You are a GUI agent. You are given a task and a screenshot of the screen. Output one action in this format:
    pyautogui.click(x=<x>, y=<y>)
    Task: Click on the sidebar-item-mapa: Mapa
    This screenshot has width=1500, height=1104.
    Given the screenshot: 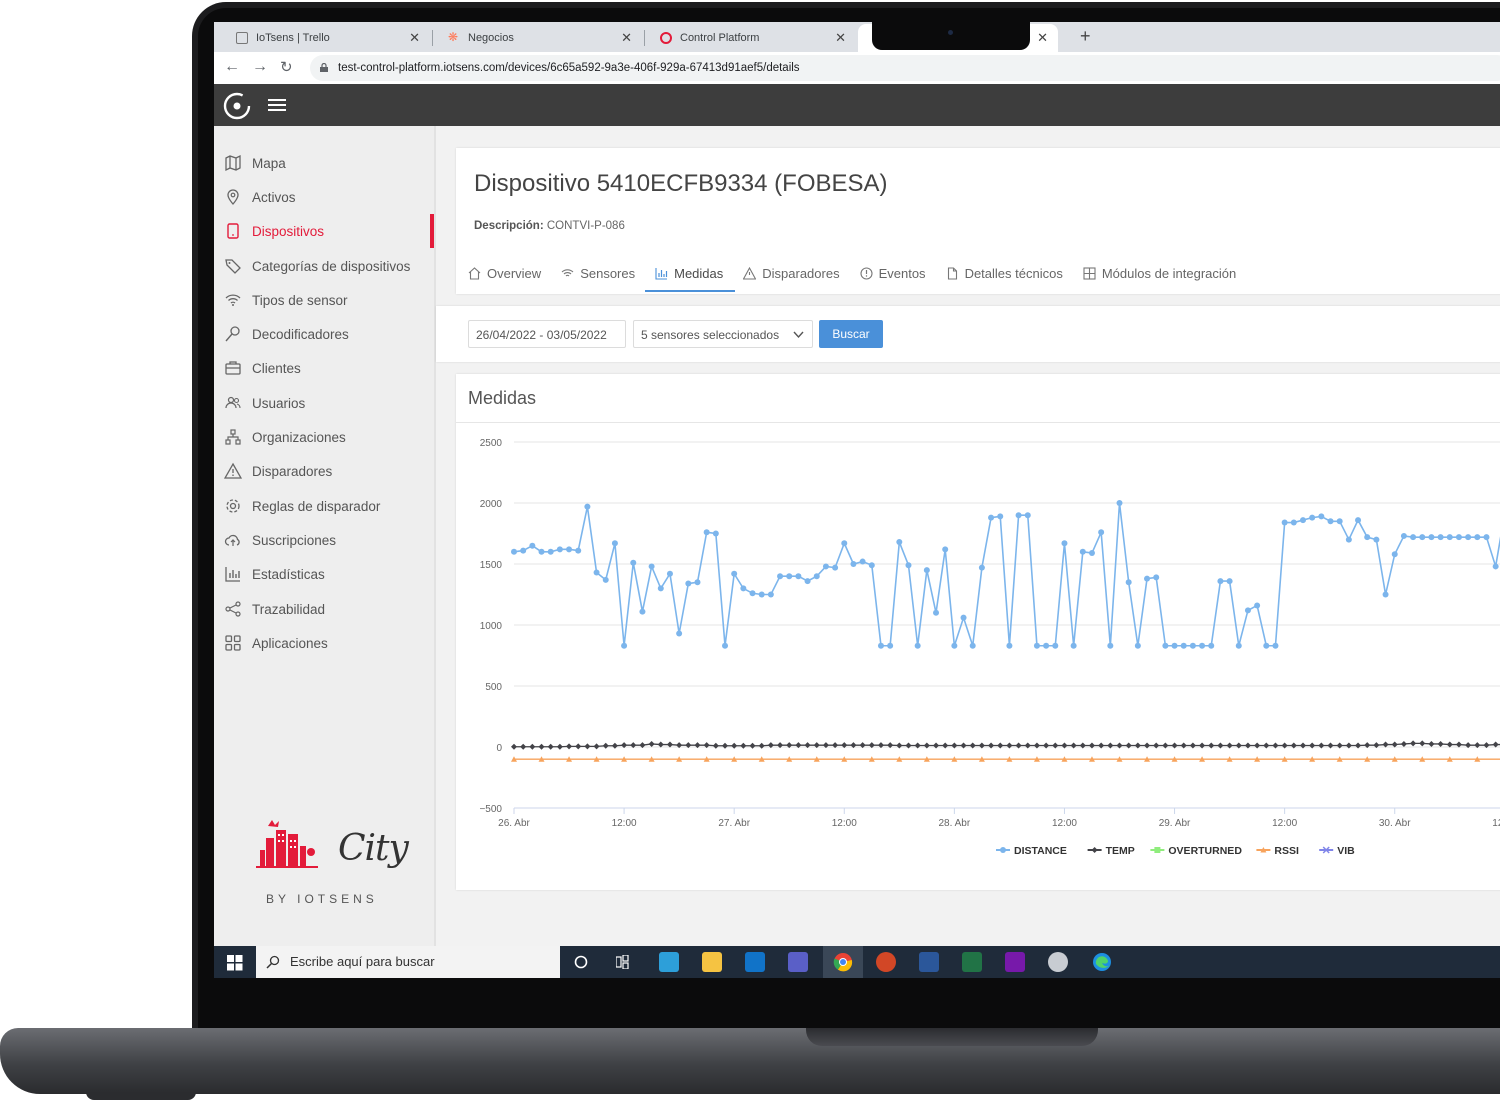 What is the action you would take?
    pyautogui.click(x=255, y=163)
    